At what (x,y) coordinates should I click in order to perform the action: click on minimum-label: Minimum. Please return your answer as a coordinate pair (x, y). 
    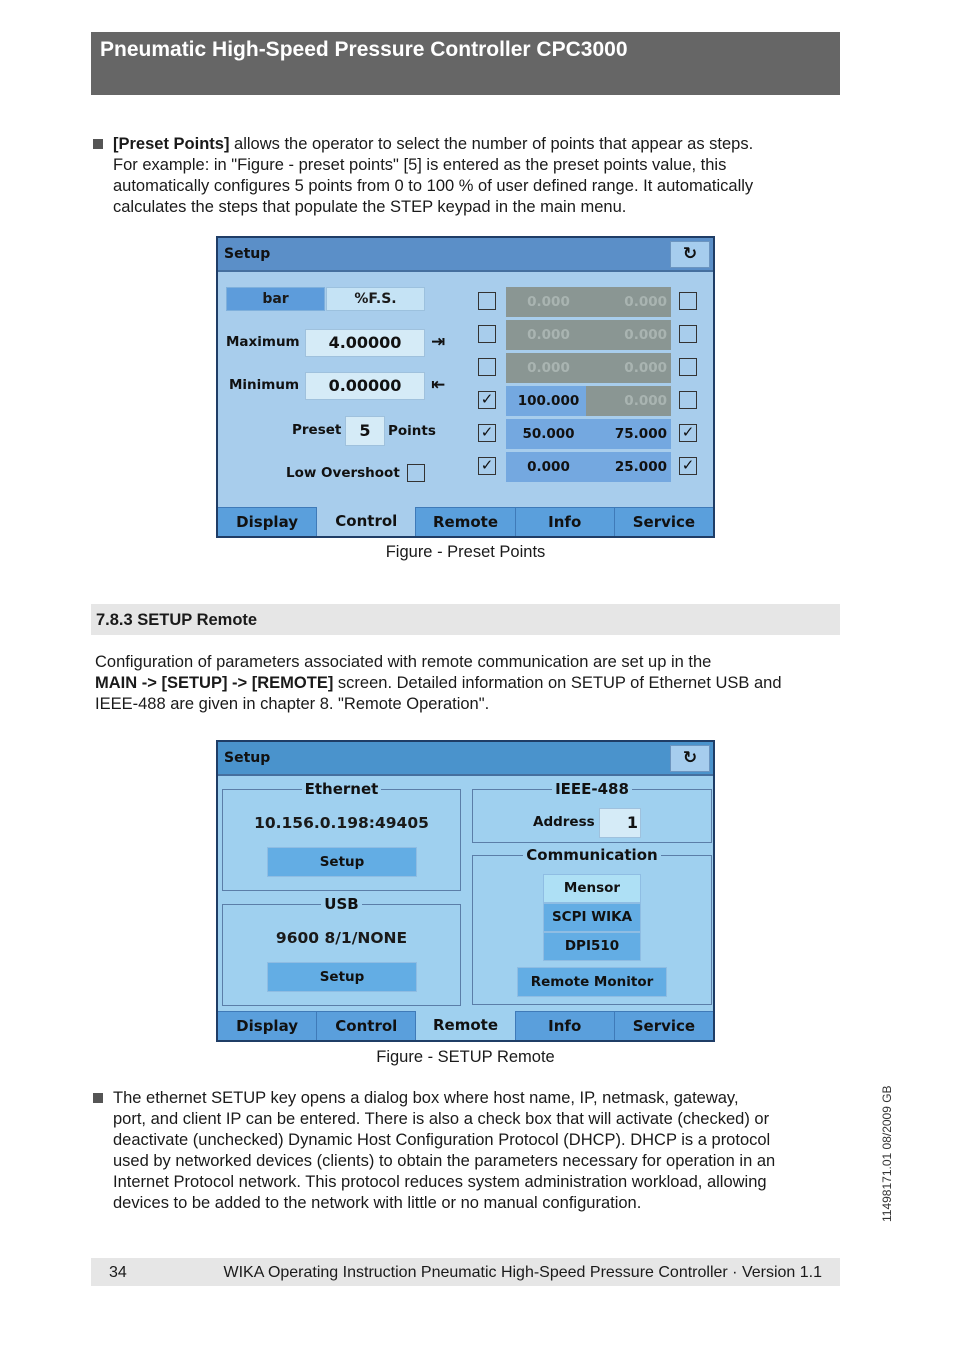
    Looking at the image, I should click on (264, 385).